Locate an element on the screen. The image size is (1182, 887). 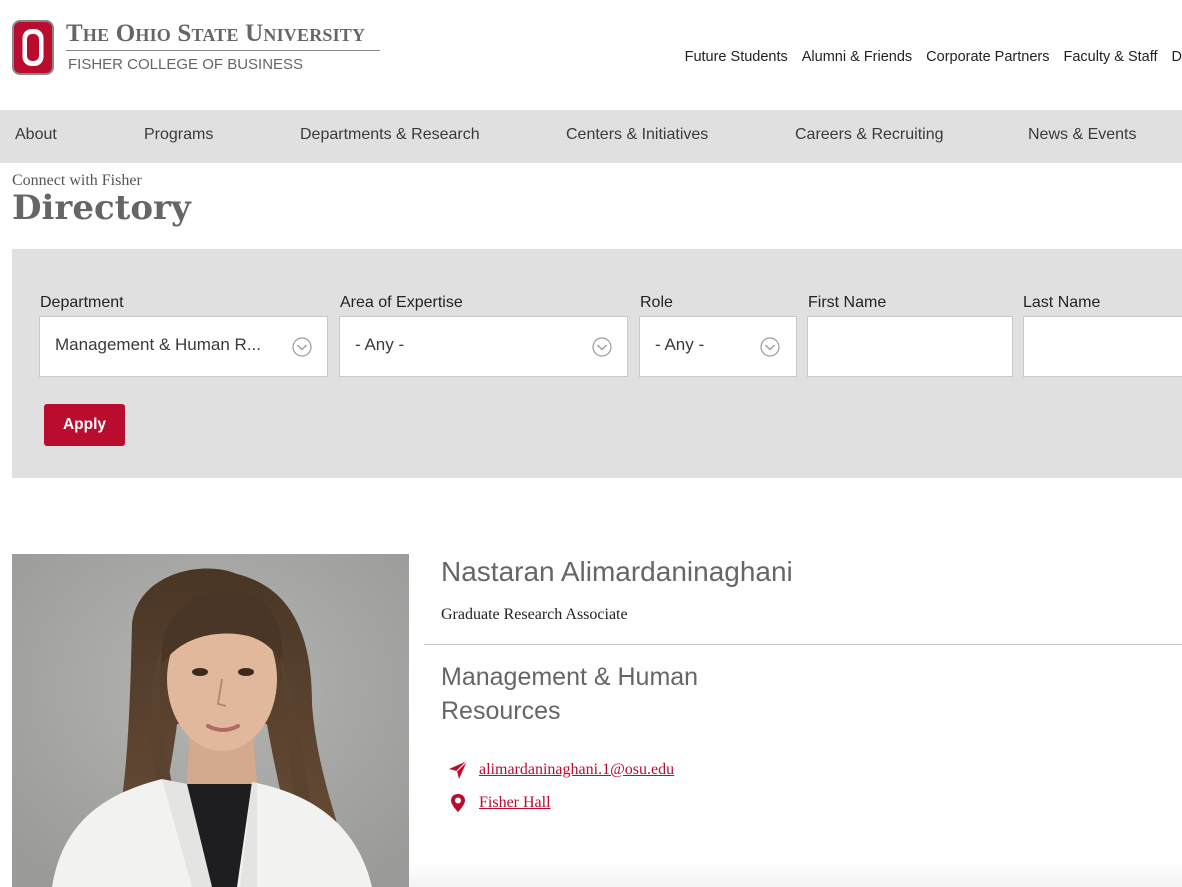
apply-button: Apply is located at coordinates (84, 425).